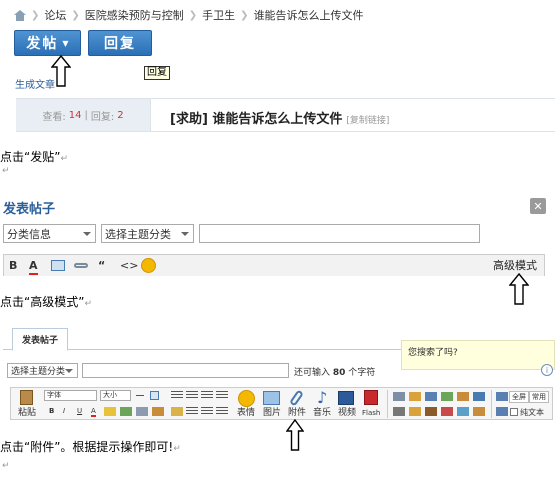  Describe the element at coordinates (177, 395) in the screenshot. I see `align-left-icon` at that location.